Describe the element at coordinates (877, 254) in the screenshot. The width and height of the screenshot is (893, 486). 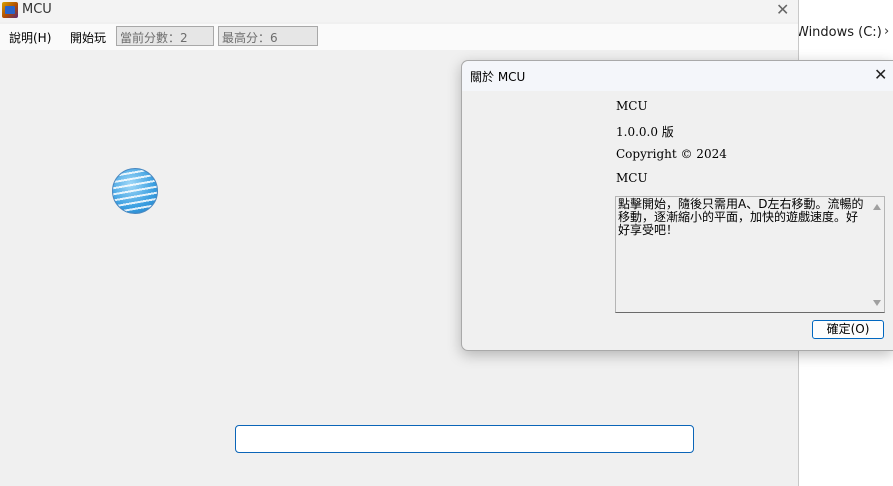
I see `description-scrollbar` at that location.